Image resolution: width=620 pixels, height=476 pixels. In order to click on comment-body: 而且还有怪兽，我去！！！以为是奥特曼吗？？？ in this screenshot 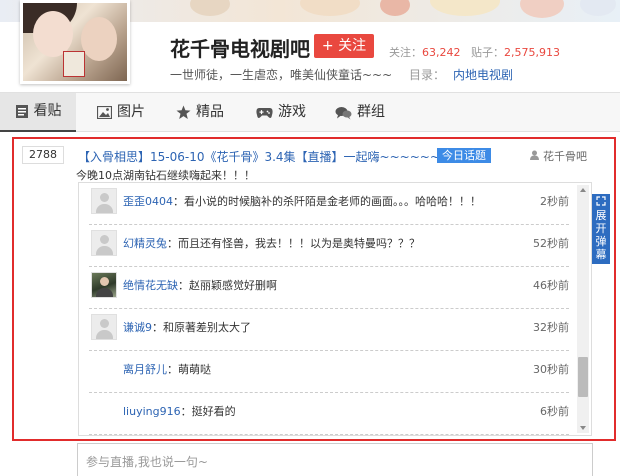, I will do `click(299, 243)`.